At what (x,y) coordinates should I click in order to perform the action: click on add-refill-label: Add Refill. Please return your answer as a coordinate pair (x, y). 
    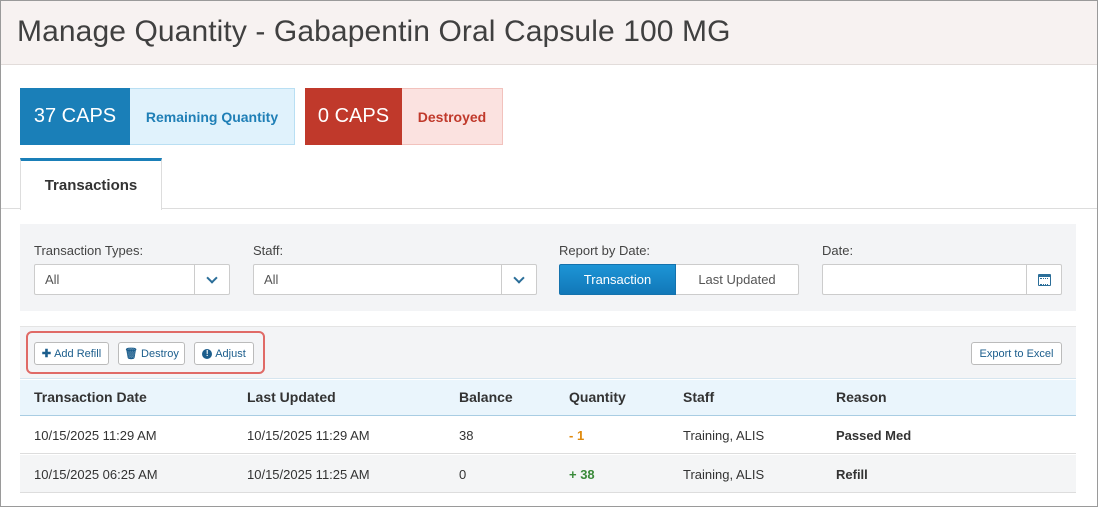
    Looking at the image, I should click on (78, 353).